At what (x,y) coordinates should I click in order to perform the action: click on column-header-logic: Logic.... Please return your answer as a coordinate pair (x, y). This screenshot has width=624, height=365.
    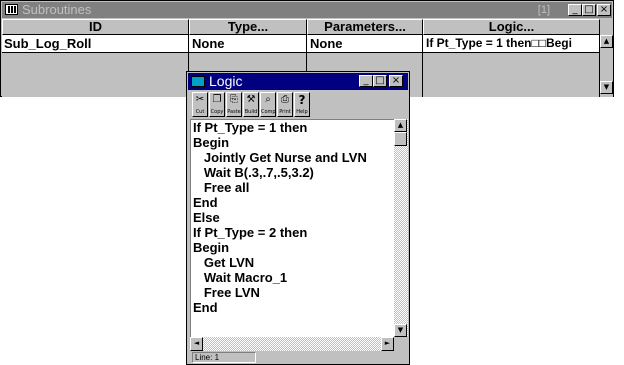
    Looking at the image, I should click on (511, 27).